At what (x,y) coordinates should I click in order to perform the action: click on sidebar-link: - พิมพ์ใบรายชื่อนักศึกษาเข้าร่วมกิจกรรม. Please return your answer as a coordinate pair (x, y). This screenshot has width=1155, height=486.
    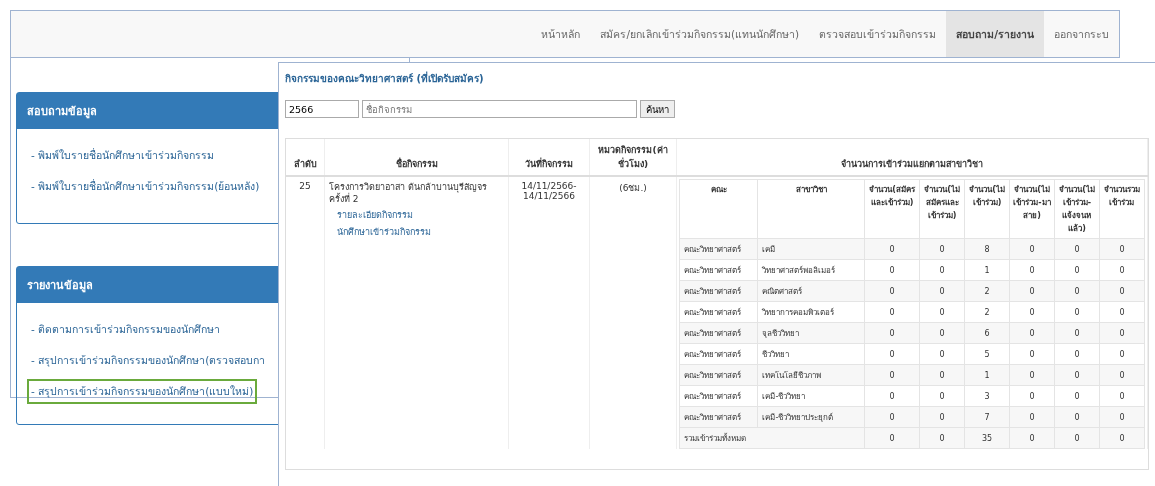
    Looking at the image, I should click on (123, 155).